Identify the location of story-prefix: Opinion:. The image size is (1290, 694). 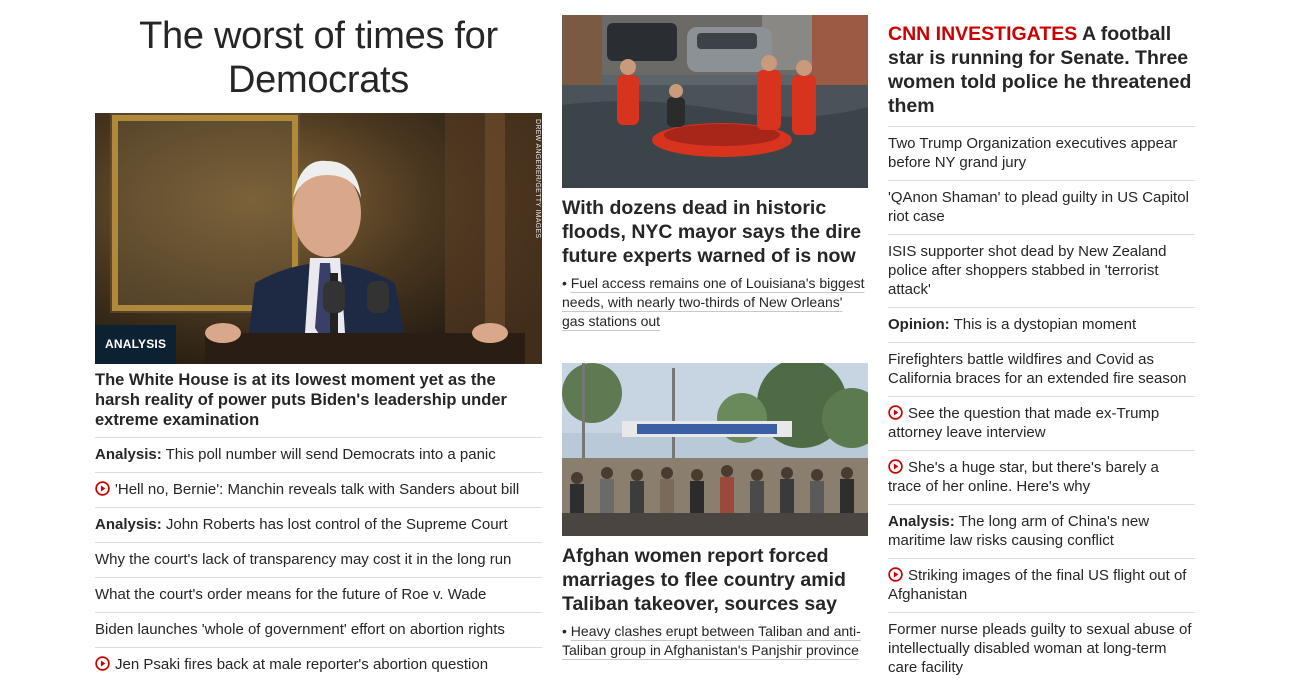
(919, 324).